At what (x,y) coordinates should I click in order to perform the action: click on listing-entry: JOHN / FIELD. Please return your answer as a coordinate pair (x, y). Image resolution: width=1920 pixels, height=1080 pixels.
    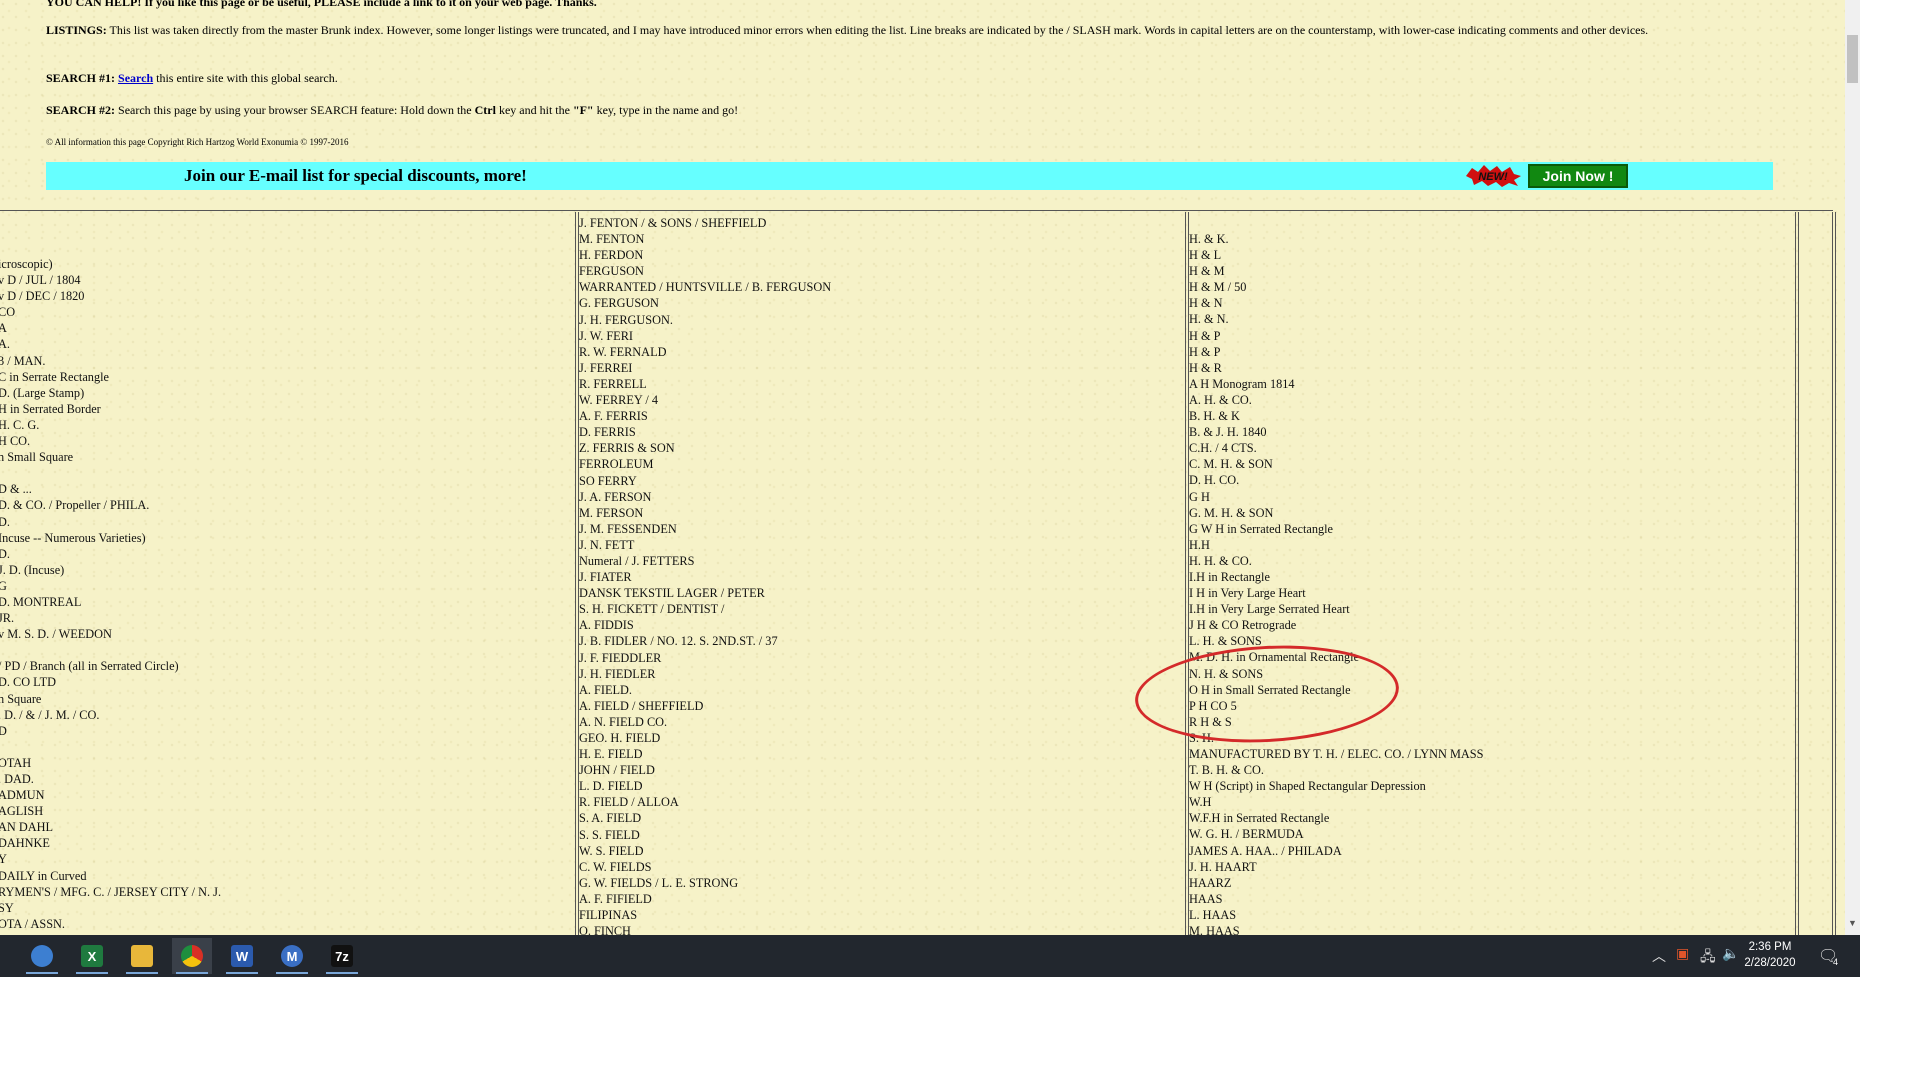
    Looking at the image, I should click on (617, 770).